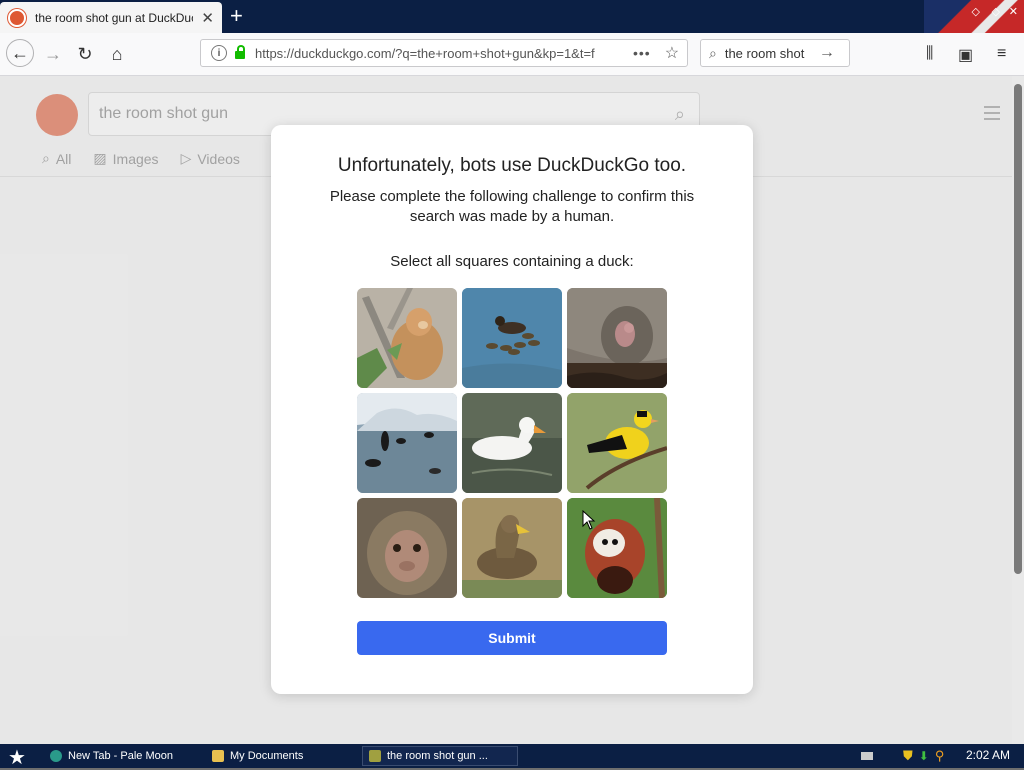 The image size is (1024, 770). I want to click on folder-icon, so click(218, 756).